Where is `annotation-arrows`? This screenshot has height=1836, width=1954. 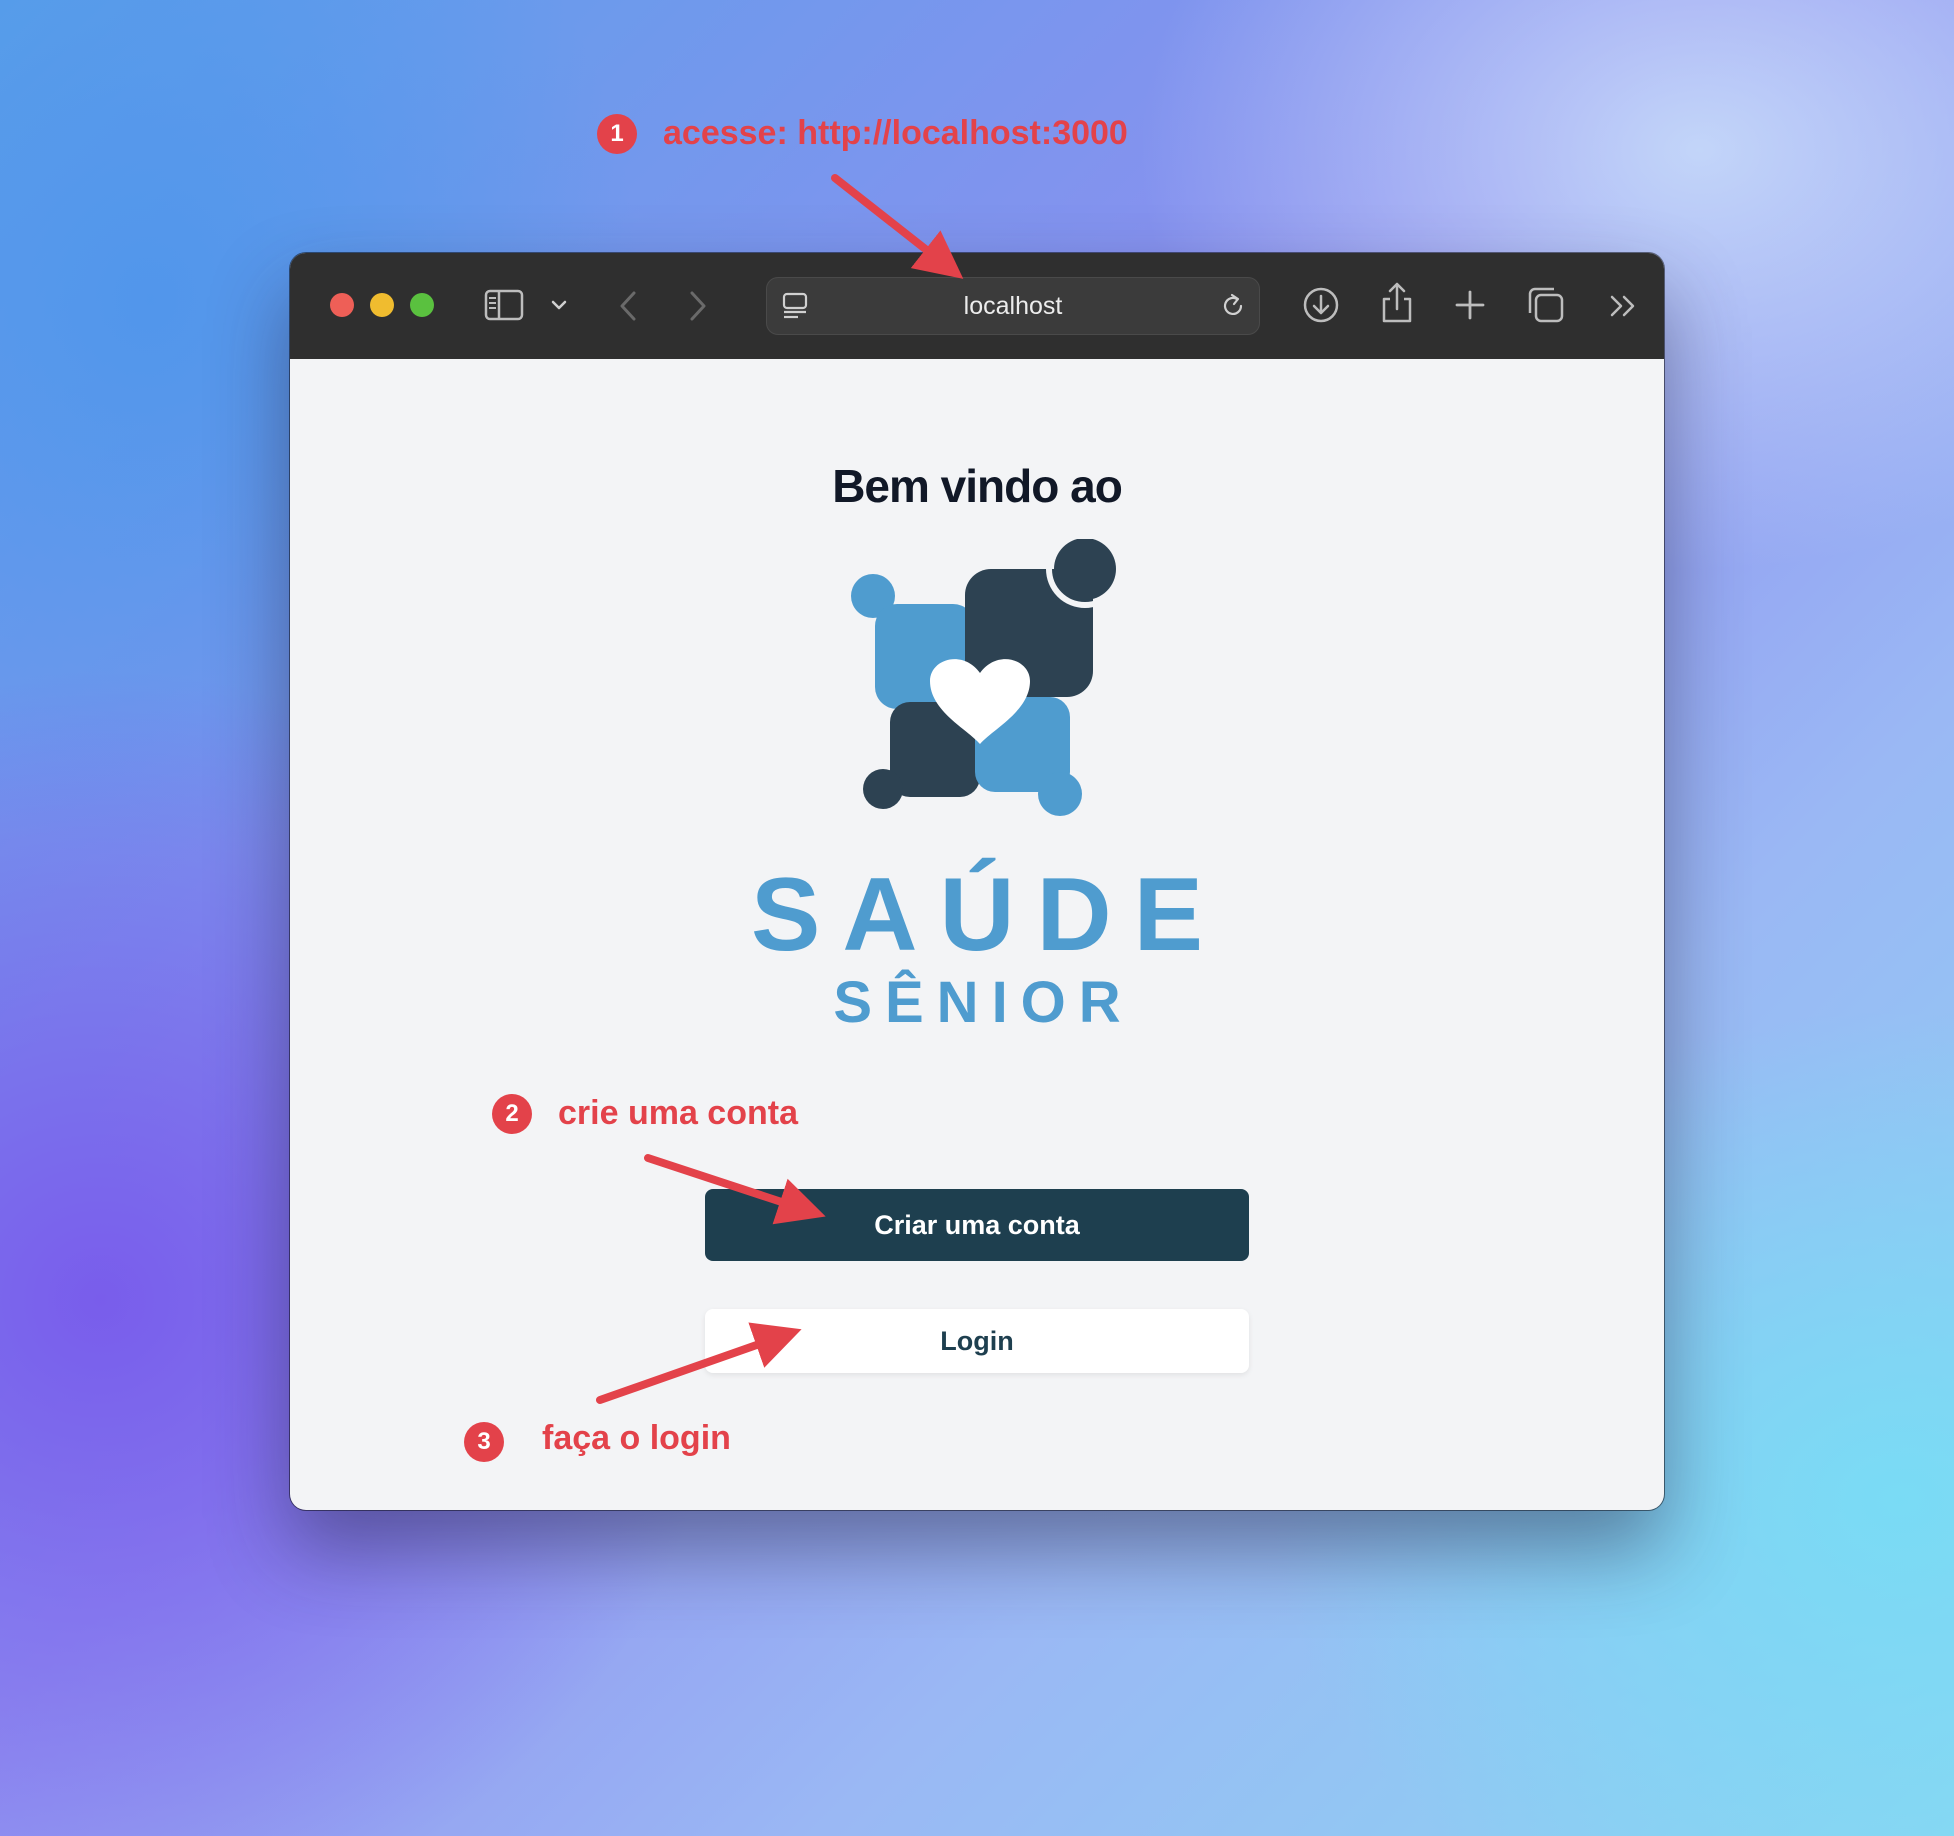
annotation-arrows is located at coordinates (780, 789).